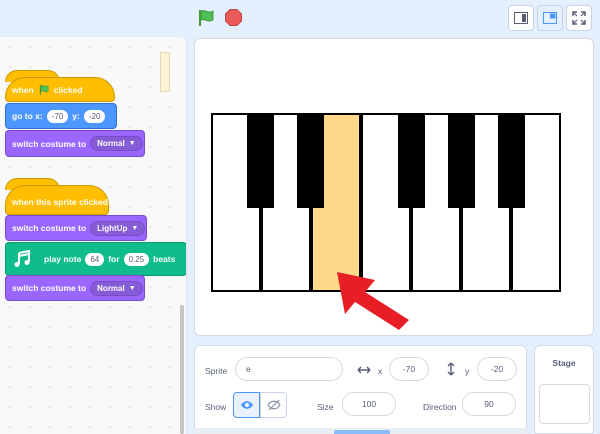 This screenshot has width=600, height=434. I want to click on switch-costume-block: switch costume to LightUp ▼, so click(76, 228).